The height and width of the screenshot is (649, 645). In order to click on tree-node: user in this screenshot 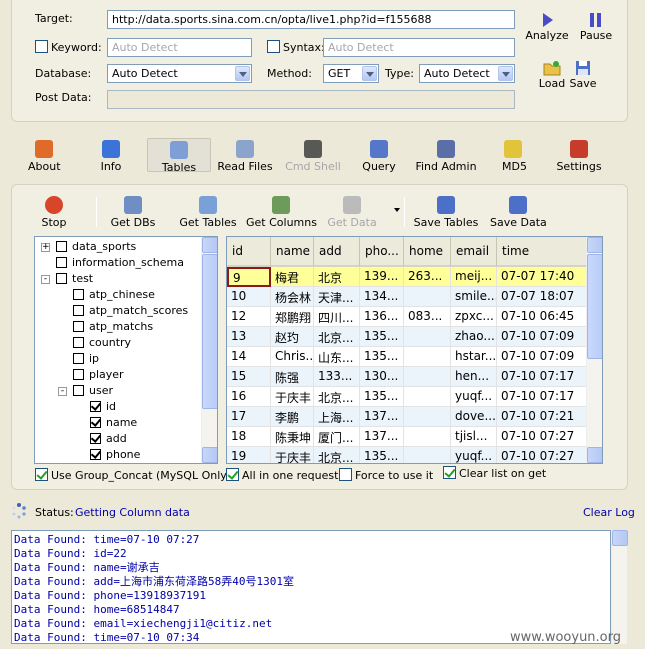, I will do `click(93, 391)`.